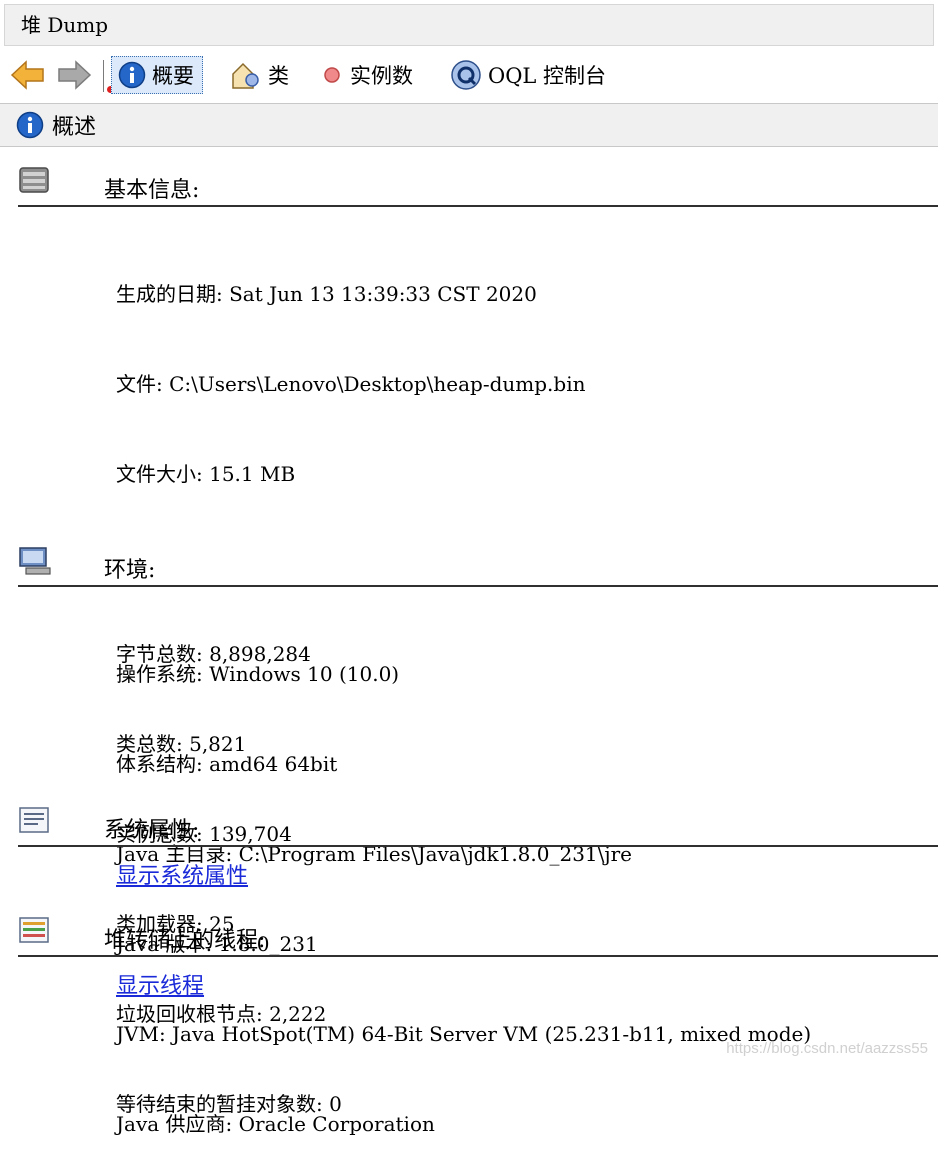 The width and height of the screenshot is (938, 1169). Describe the element at coordinates (478, 206) in the screenshot. I see `basic-info-divider` at that location.